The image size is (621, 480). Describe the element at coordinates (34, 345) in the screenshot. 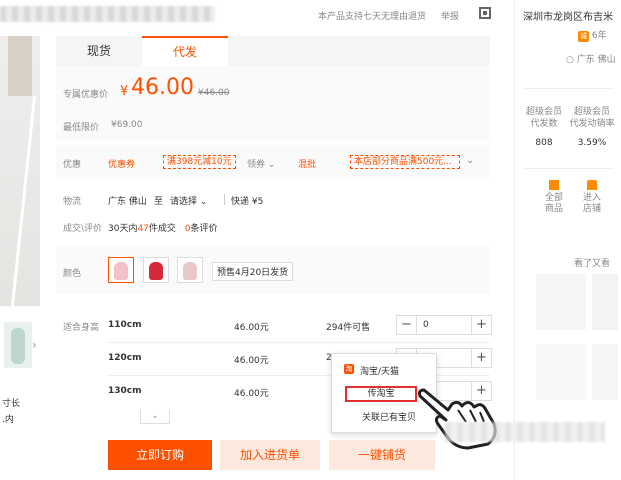

I see `thumbnail-next-icon: ›` at that location.